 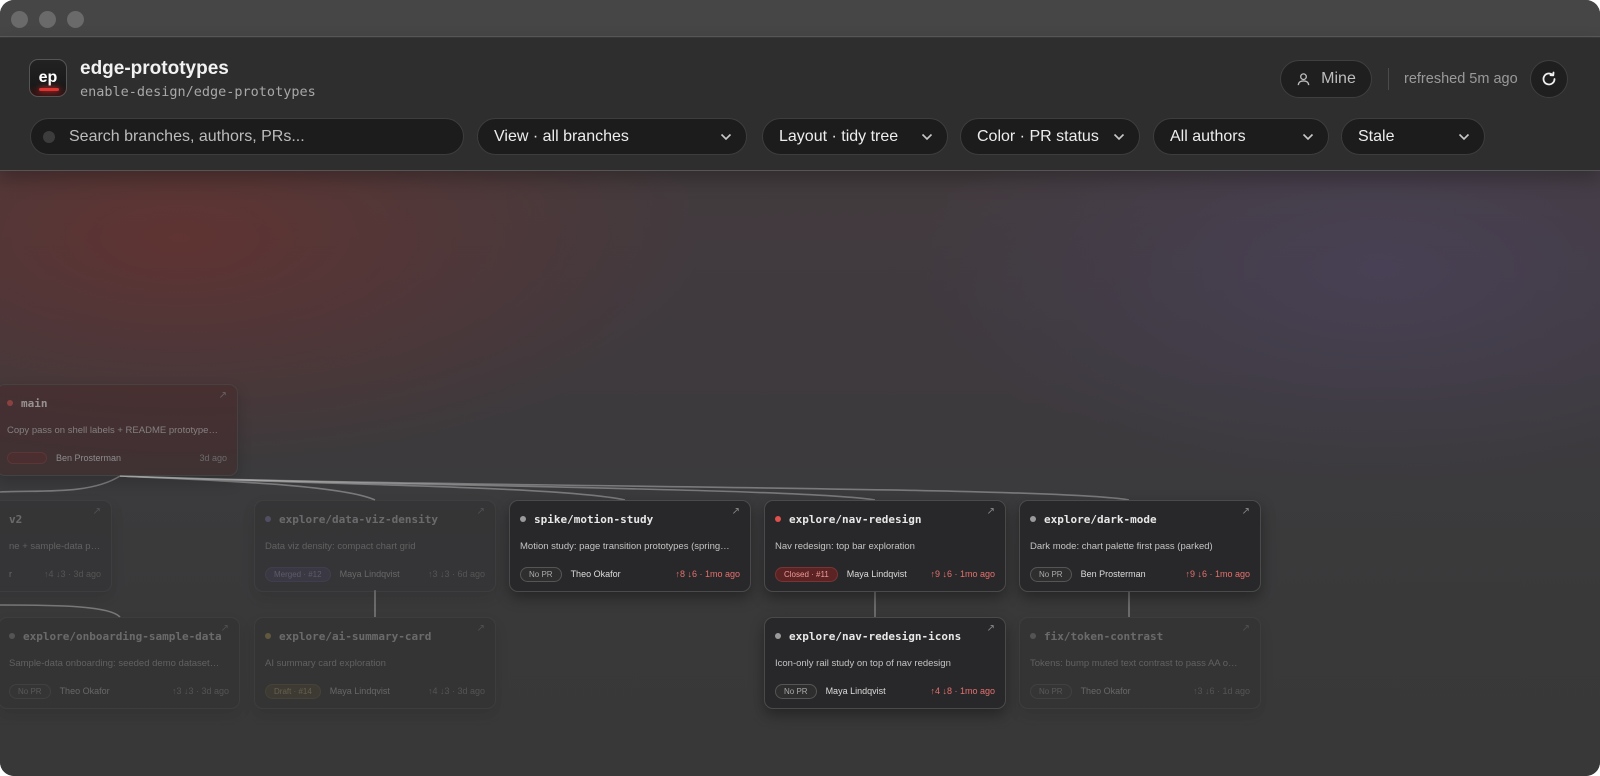 I want to click on view-dropdown: View · all branches, so click(x=612, y=136).